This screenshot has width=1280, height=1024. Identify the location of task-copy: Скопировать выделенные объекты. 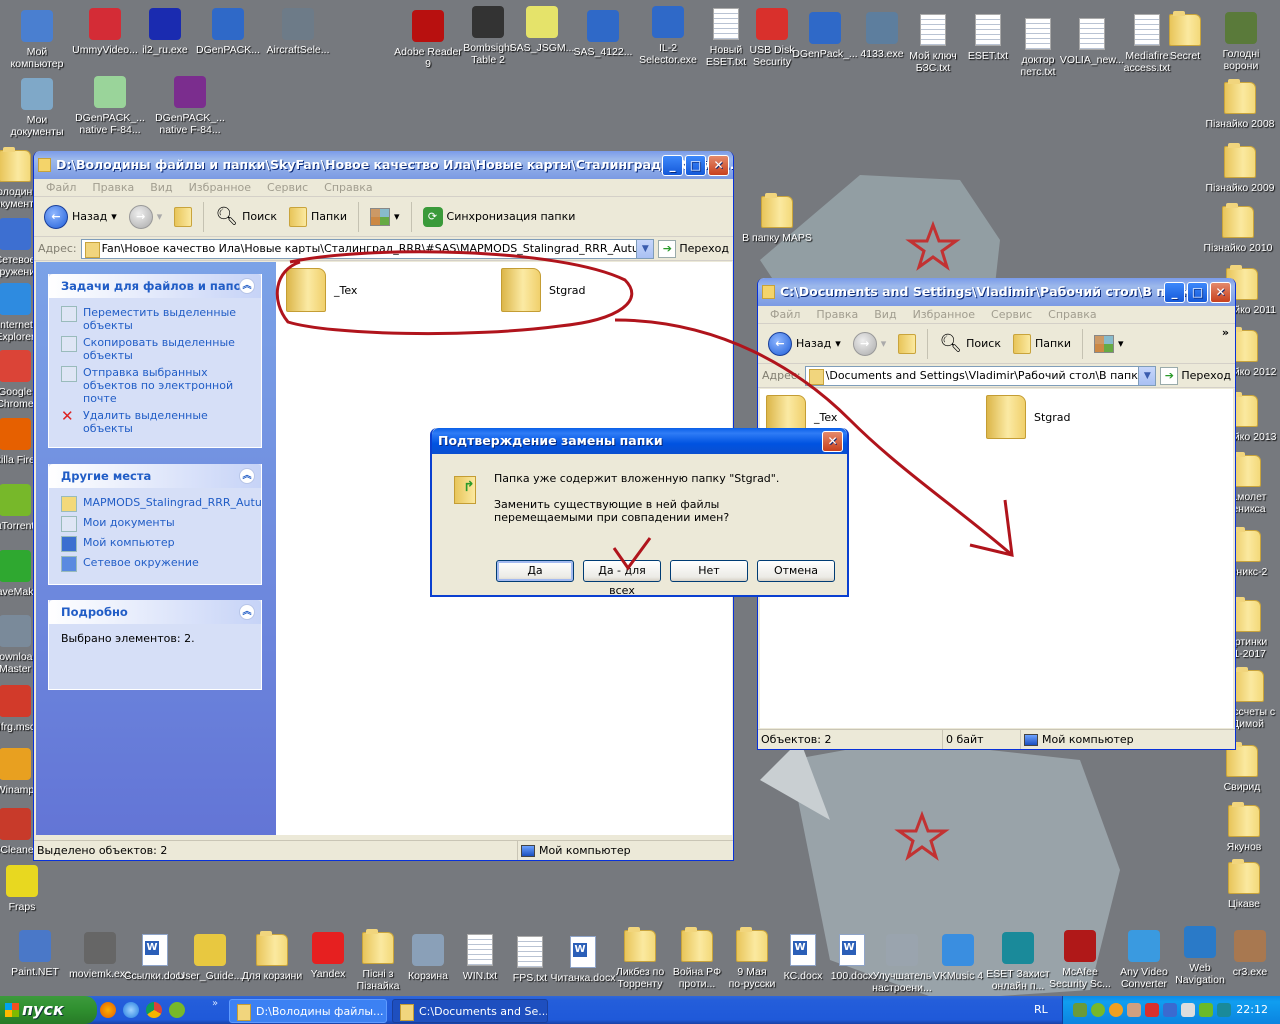
(156, 349).